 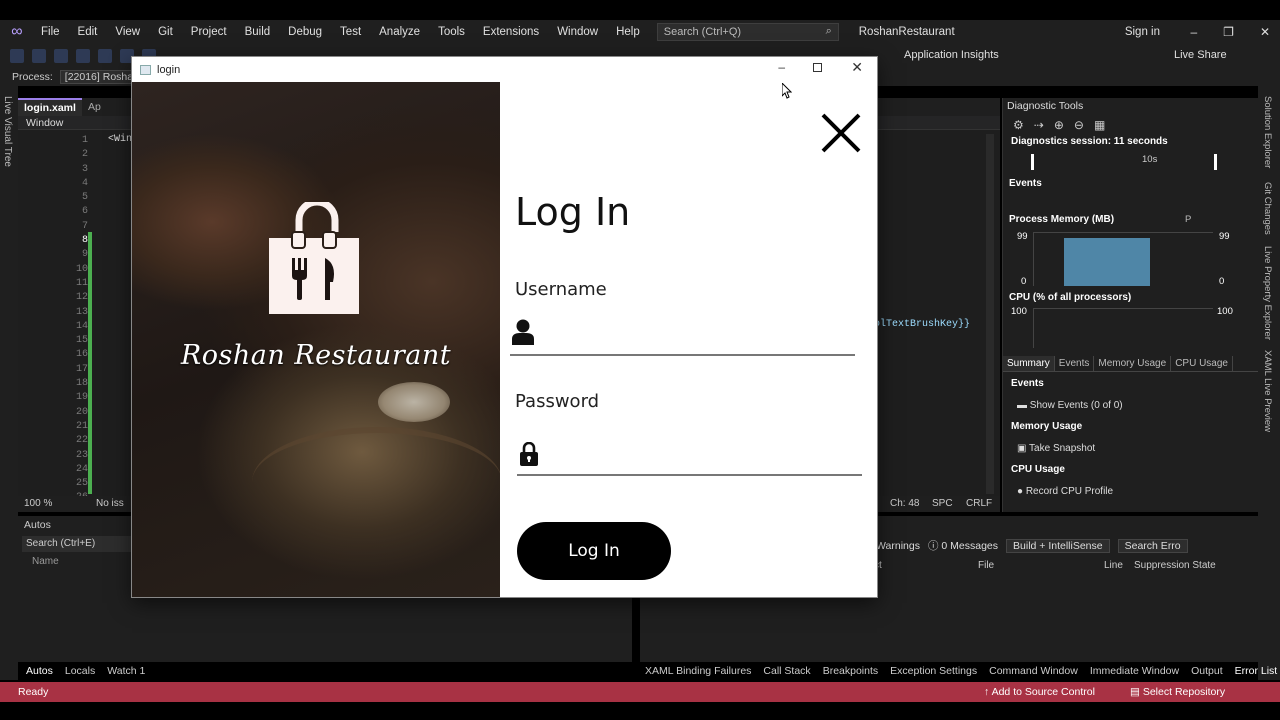 I want to click on window-minimize-button: –, so click(x=781, y=67).